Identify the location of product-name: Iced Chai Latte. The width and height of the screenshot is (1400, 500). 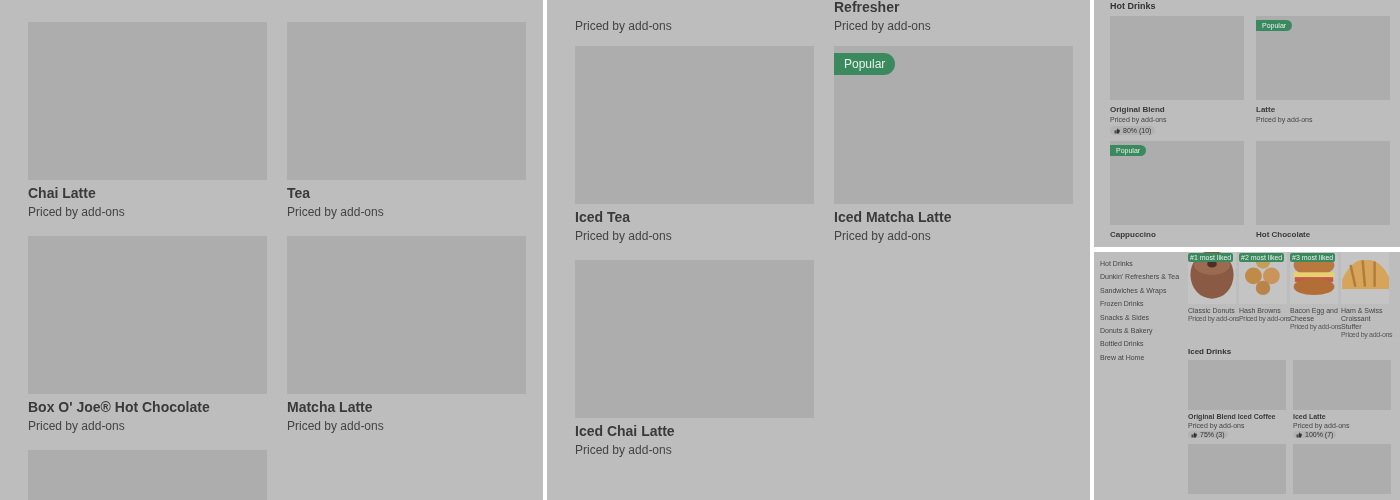
(694, 431).